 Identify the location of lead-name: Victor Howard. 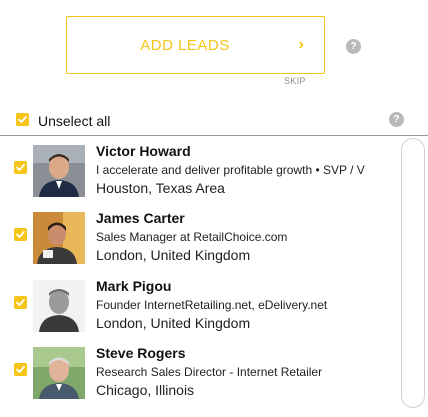
(143, 151).